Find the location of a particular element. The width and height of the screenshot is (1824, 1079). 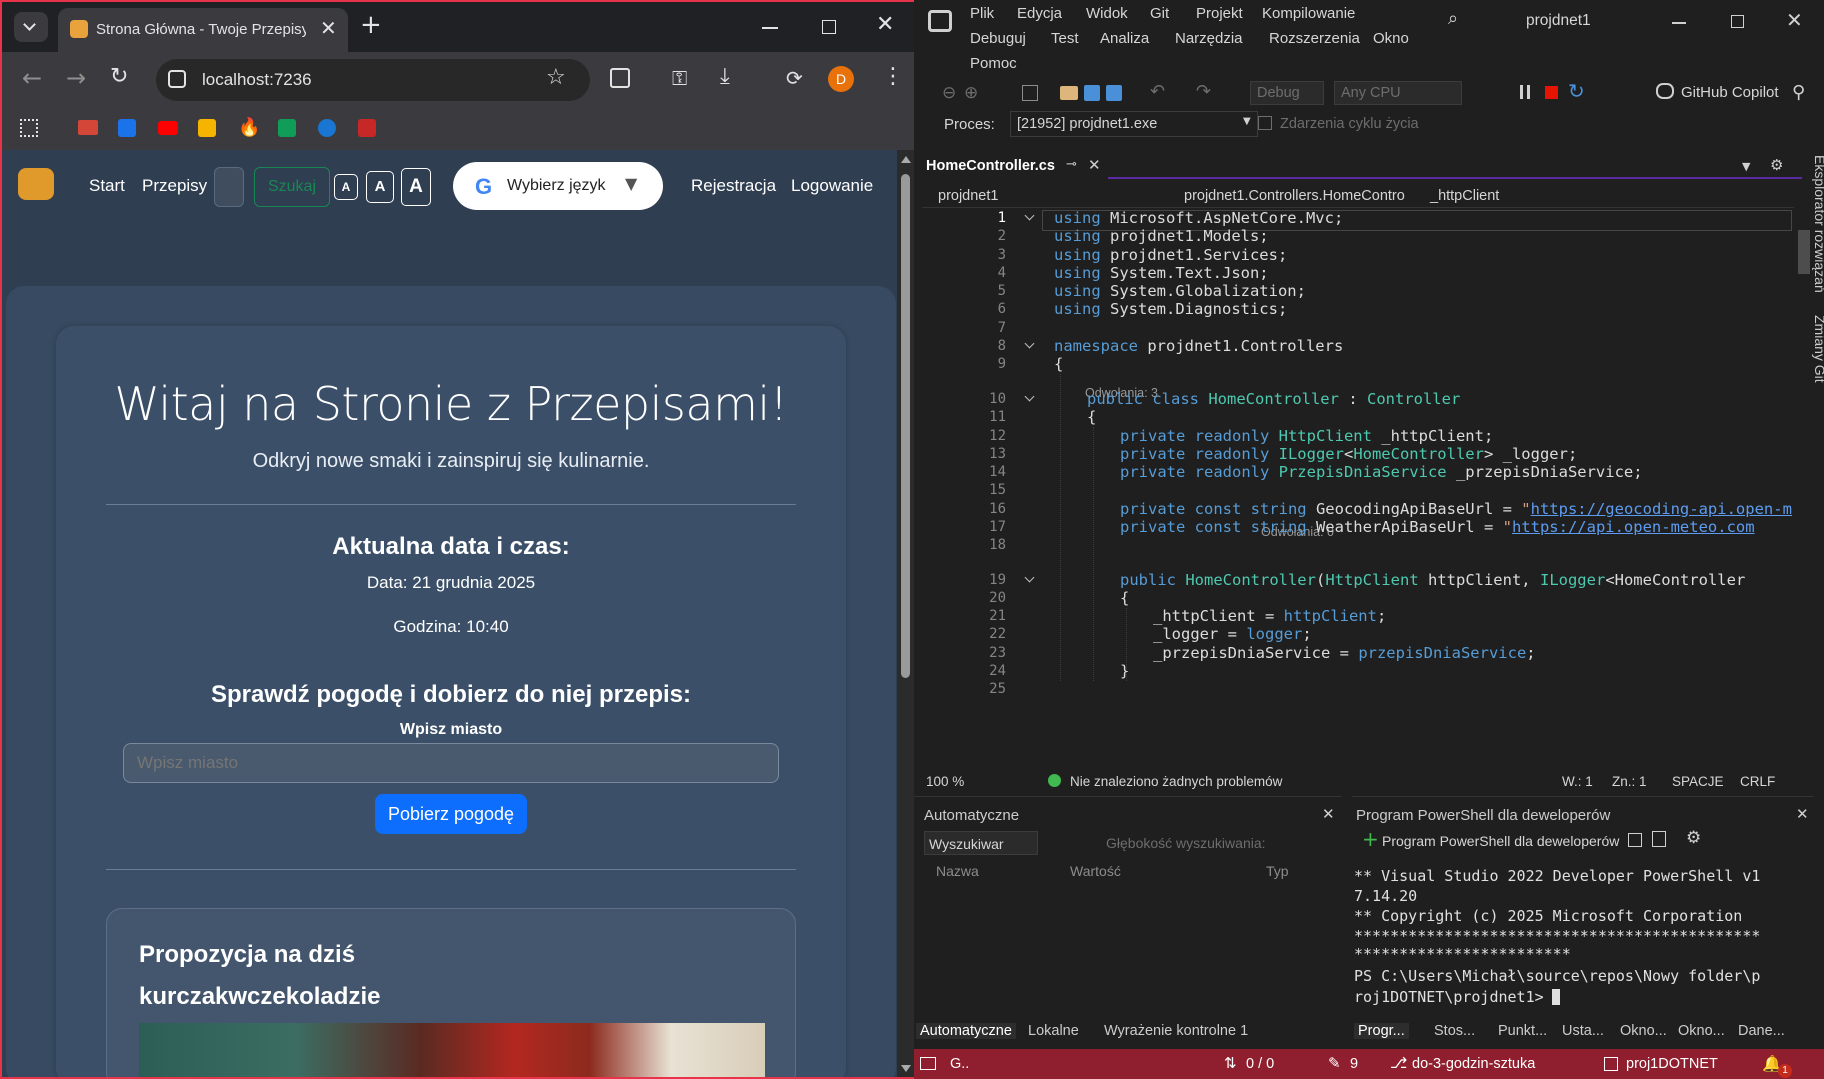

issues-status: Nie znaleziono żadnych problemów is located at coordinates (1176, 781).